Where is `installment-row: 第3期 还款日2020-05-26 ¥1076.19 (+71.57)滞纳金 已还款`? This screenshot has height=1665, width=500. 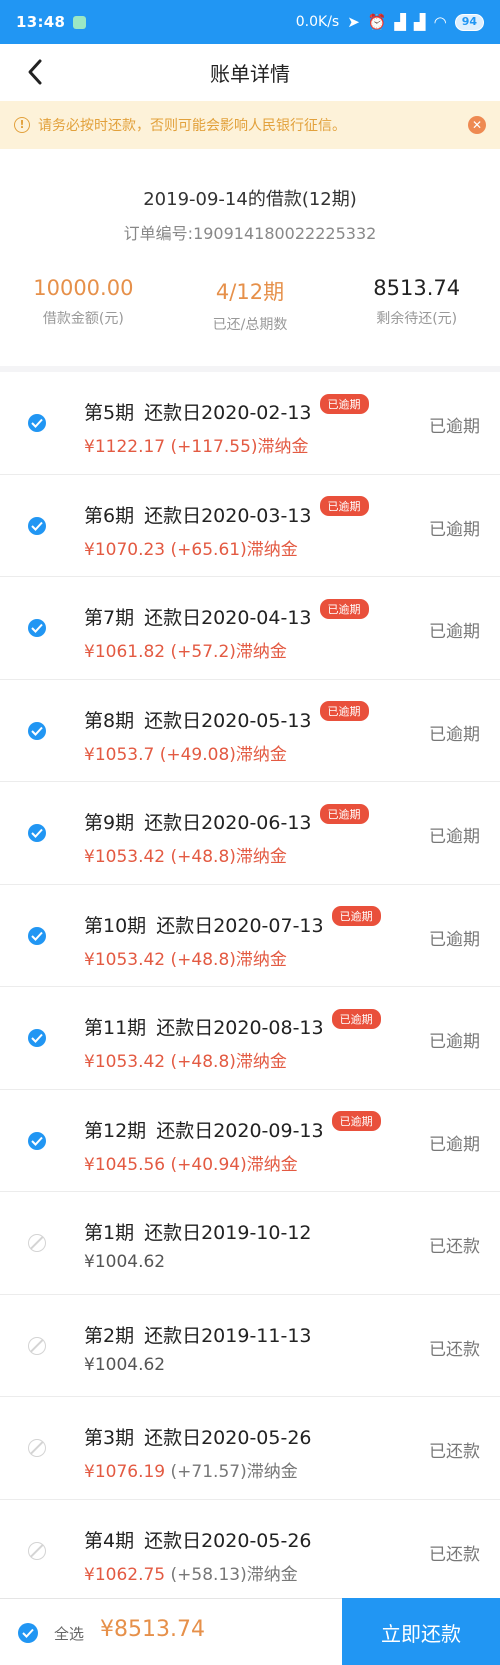
installment-row: 第3期 还款日2020-05-26 ¥1076.19 (+71.57)滞纳金 已还款 is located at coordinates (250, 1448).